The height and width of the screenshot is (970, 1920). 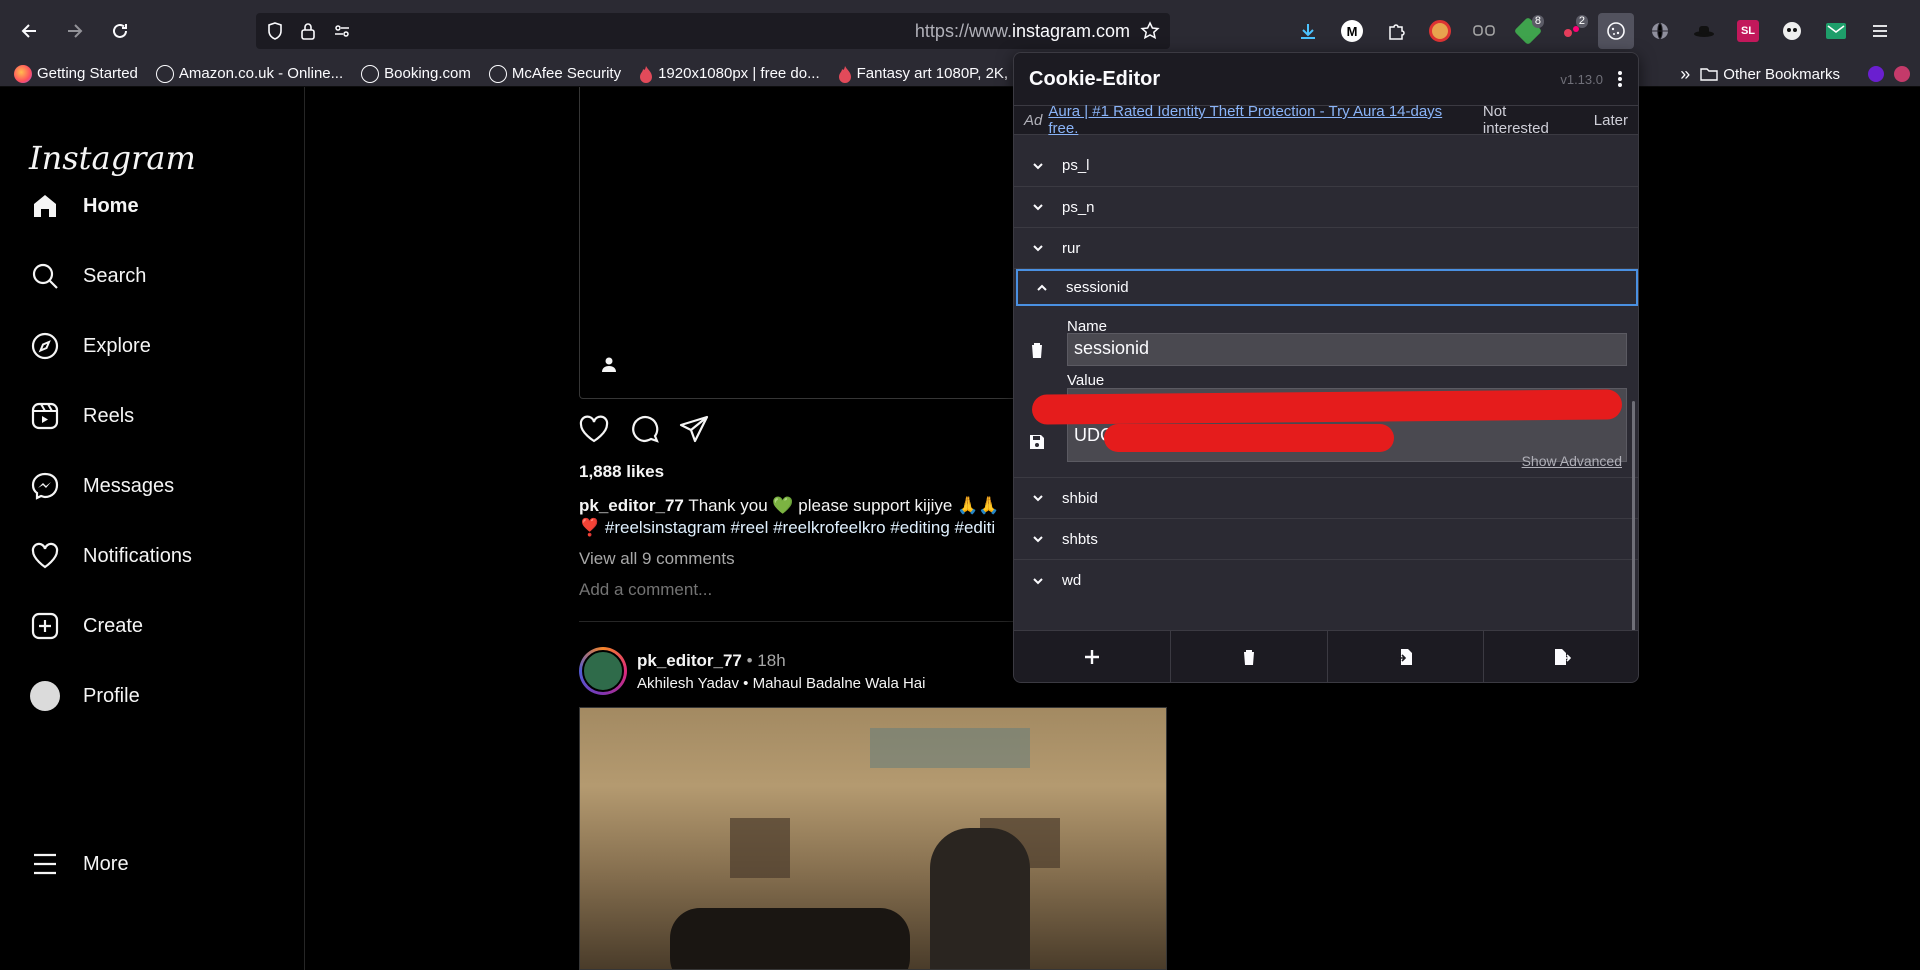 What do you see at coordinates (1033, 120) in the screenshot?
I see `ad-tag: Ad` at bounding box center [1033, 120].